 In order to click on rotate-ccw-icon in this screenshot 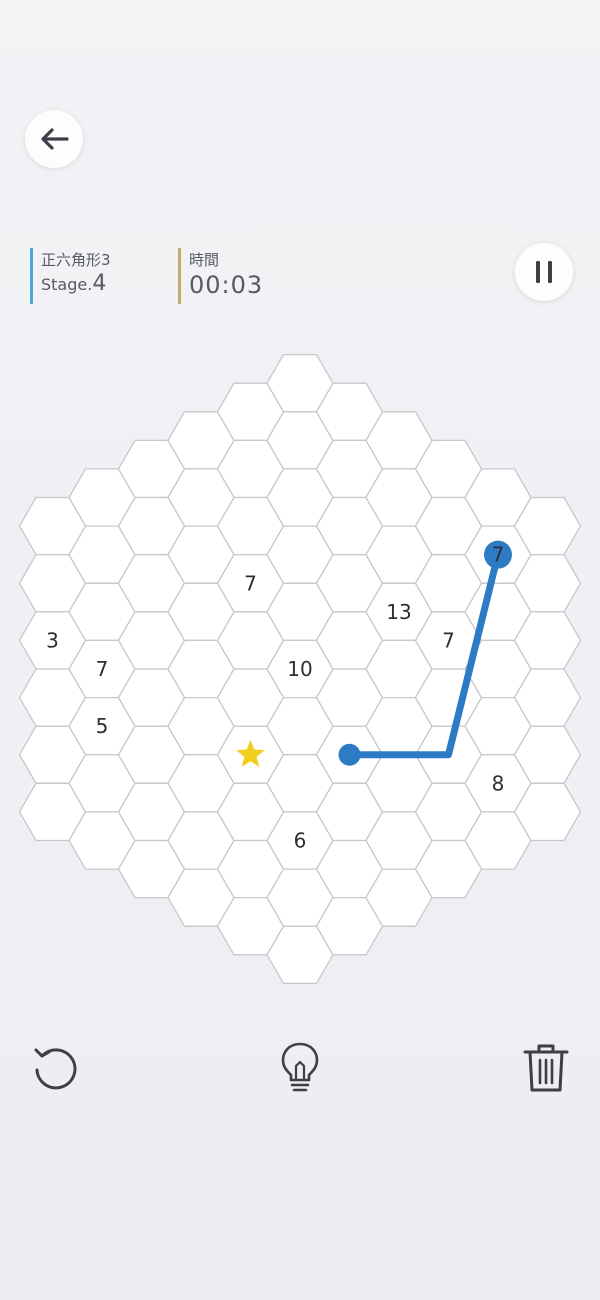, I will do `click(55, 1069)`.